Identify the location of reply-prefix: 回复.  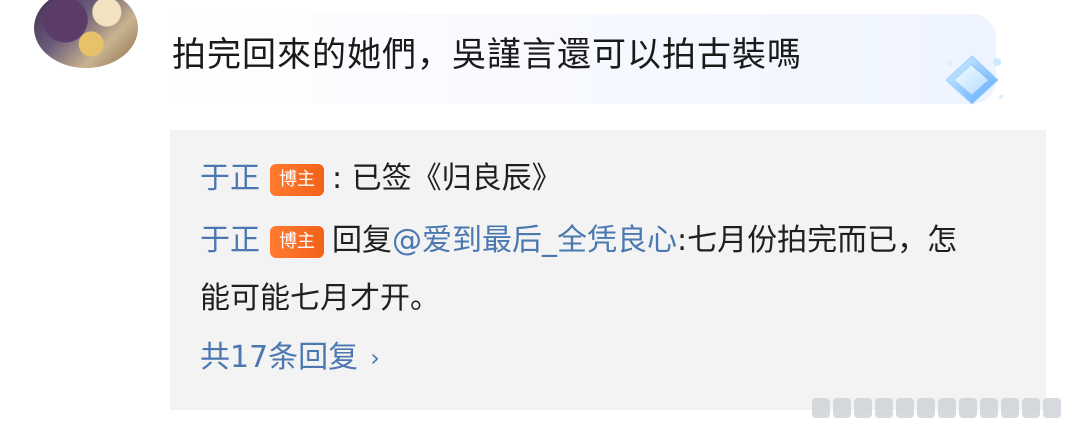
(362, 240).